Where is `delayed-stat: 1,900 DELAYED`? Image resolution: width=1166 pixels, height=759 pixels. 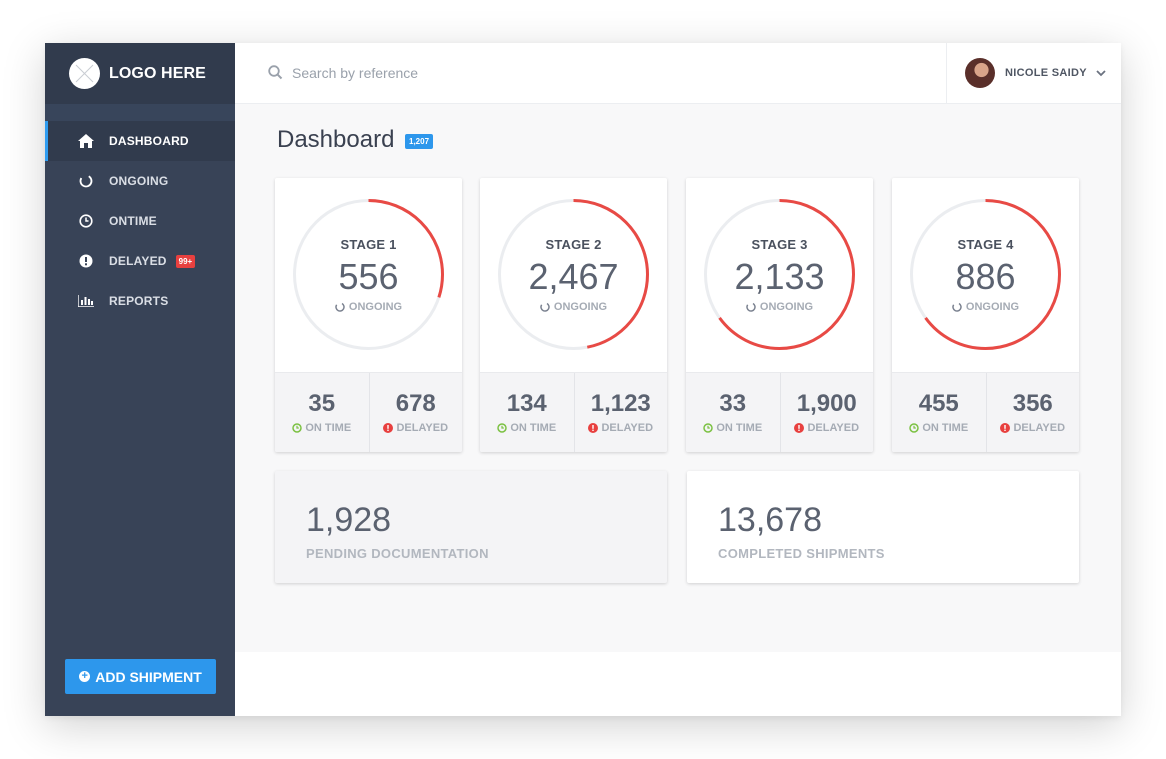
delayed-stat: 1,900 DELAYED is located at coordinates (826, 412).